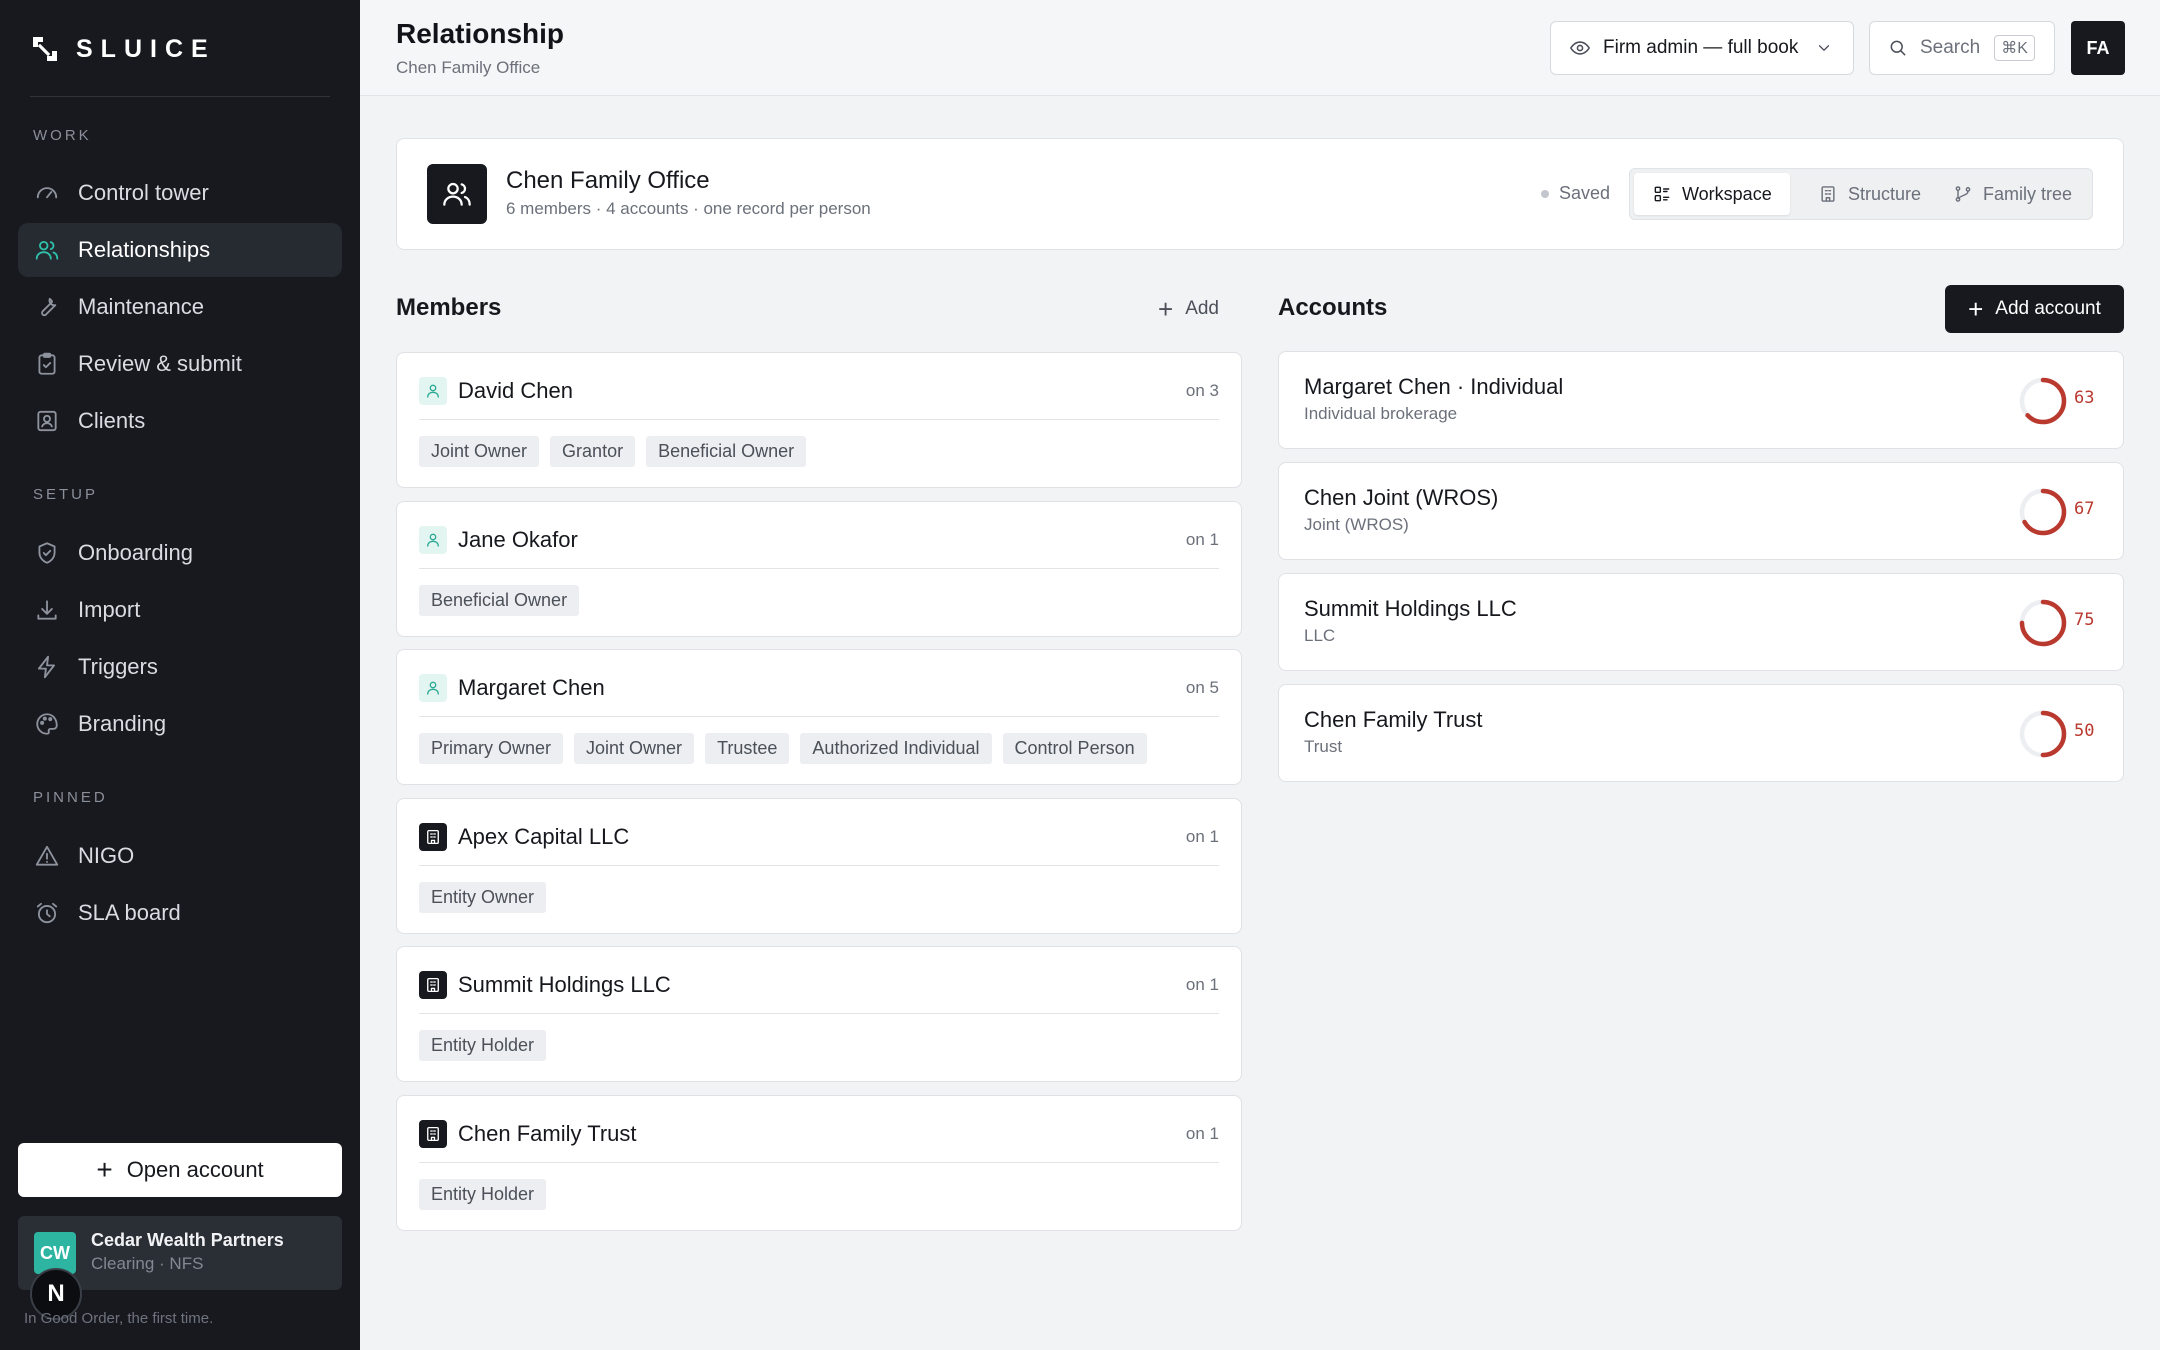 The height and width of the screenshot is (1350, 2160). Describe the element at coordinates (66, 494) in the screenshot. I see `section-label-setup: SETUP` at that location.